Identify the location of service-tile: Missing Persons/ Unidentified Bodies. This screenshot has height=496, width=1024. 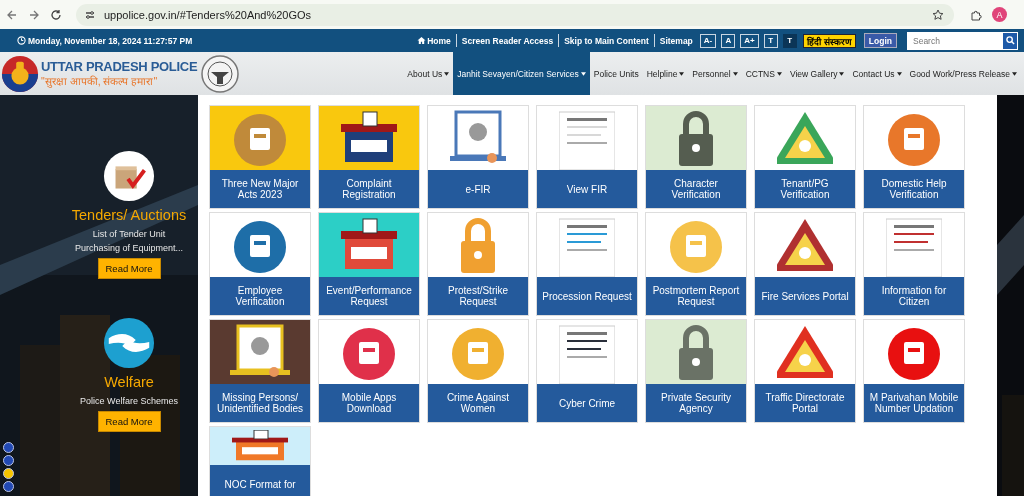
(260, 371).